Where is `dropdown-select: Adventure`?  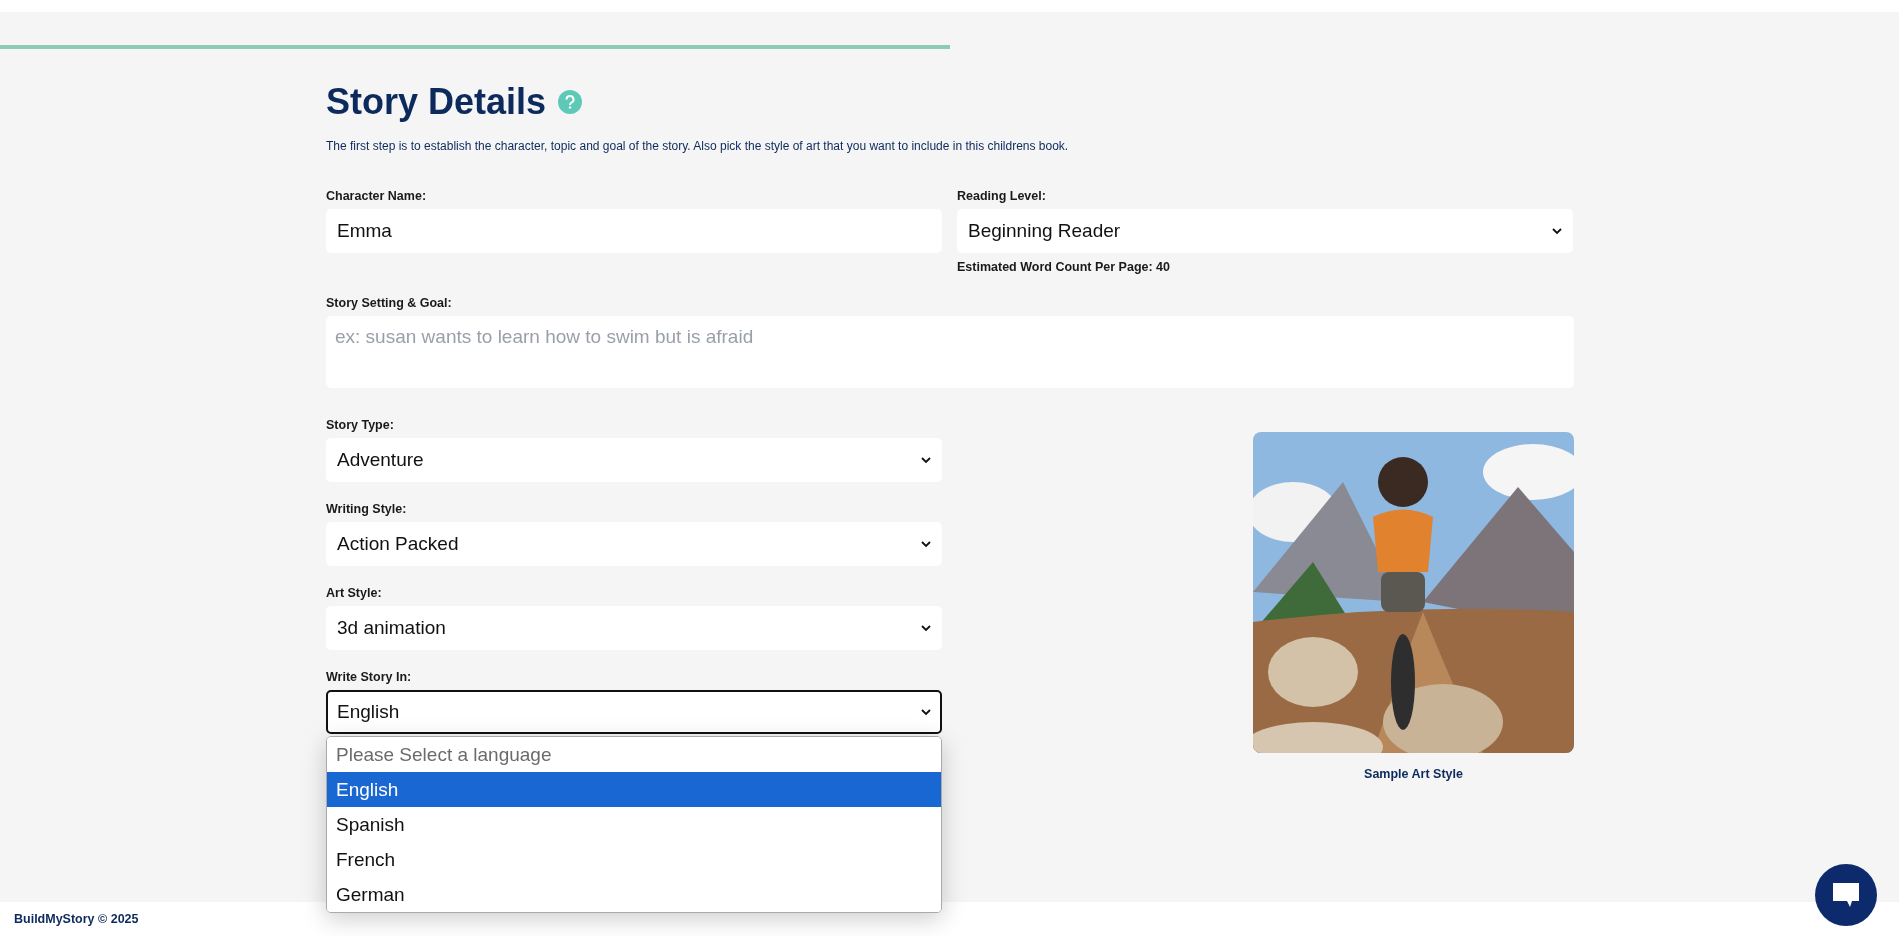 dropdown-select: Adventure is located at coordinates (634, 460).